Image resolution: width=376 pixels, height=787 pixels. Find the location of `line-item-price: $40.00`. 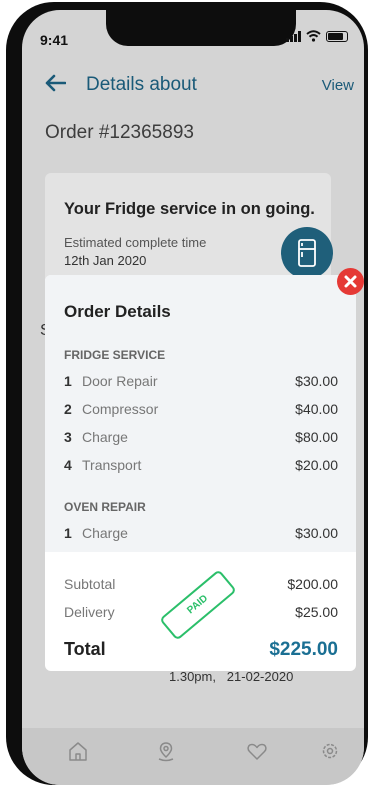

line-item-price: $40.00 is located at coordinates (316, 409).